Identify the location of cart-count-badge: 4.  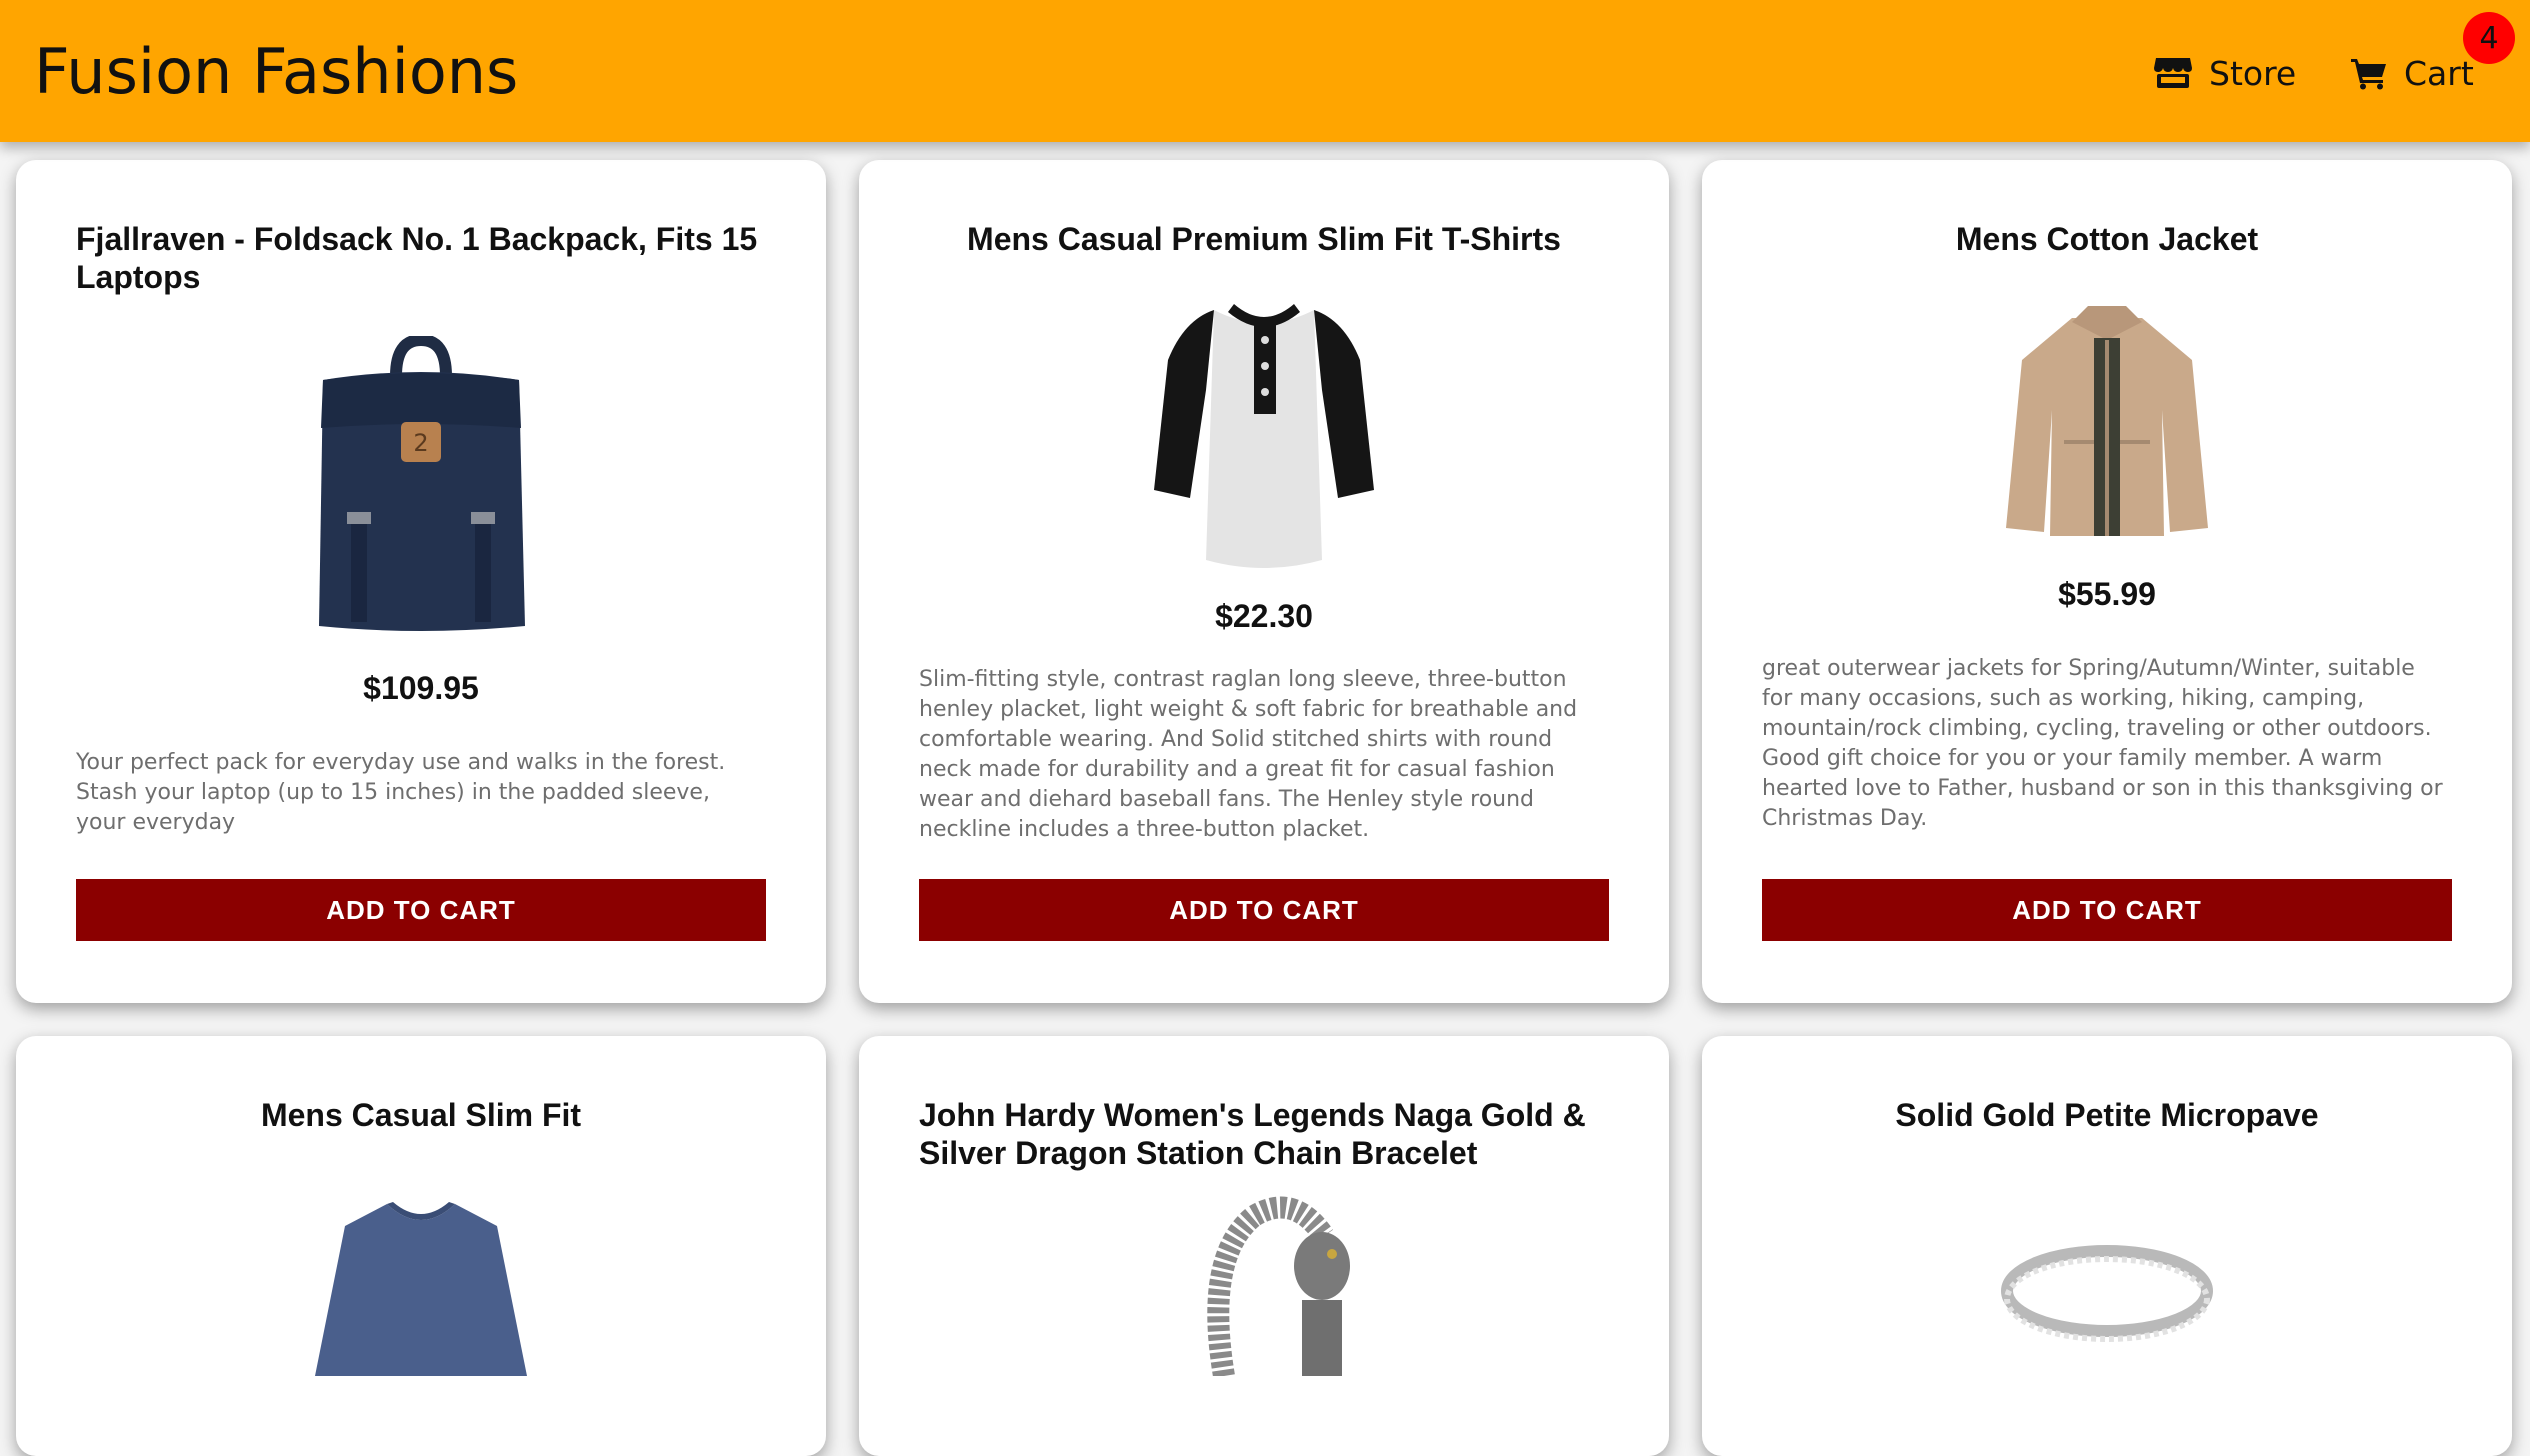
(2489, 38).